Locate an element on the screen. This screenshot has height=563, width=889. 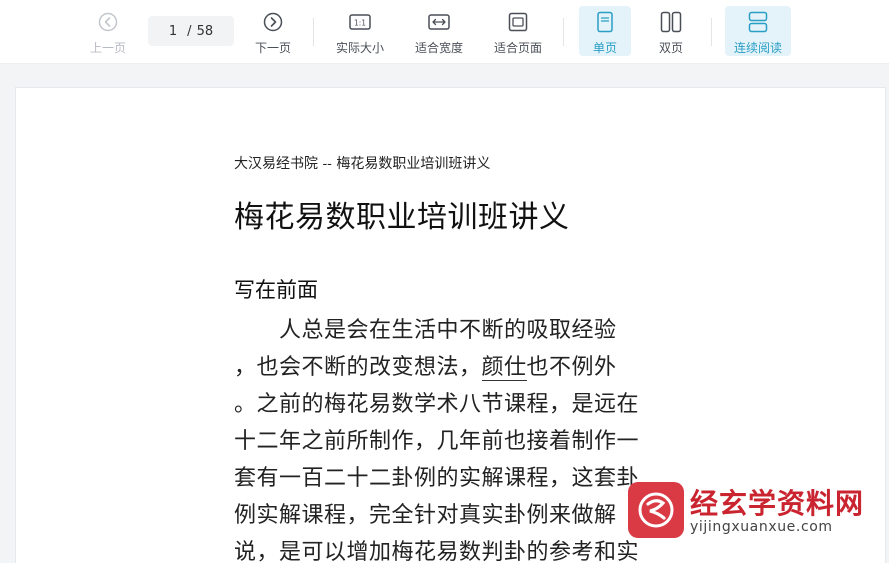
watermark-url: yijingxuanxue.com is located at coordinates (761, 527).